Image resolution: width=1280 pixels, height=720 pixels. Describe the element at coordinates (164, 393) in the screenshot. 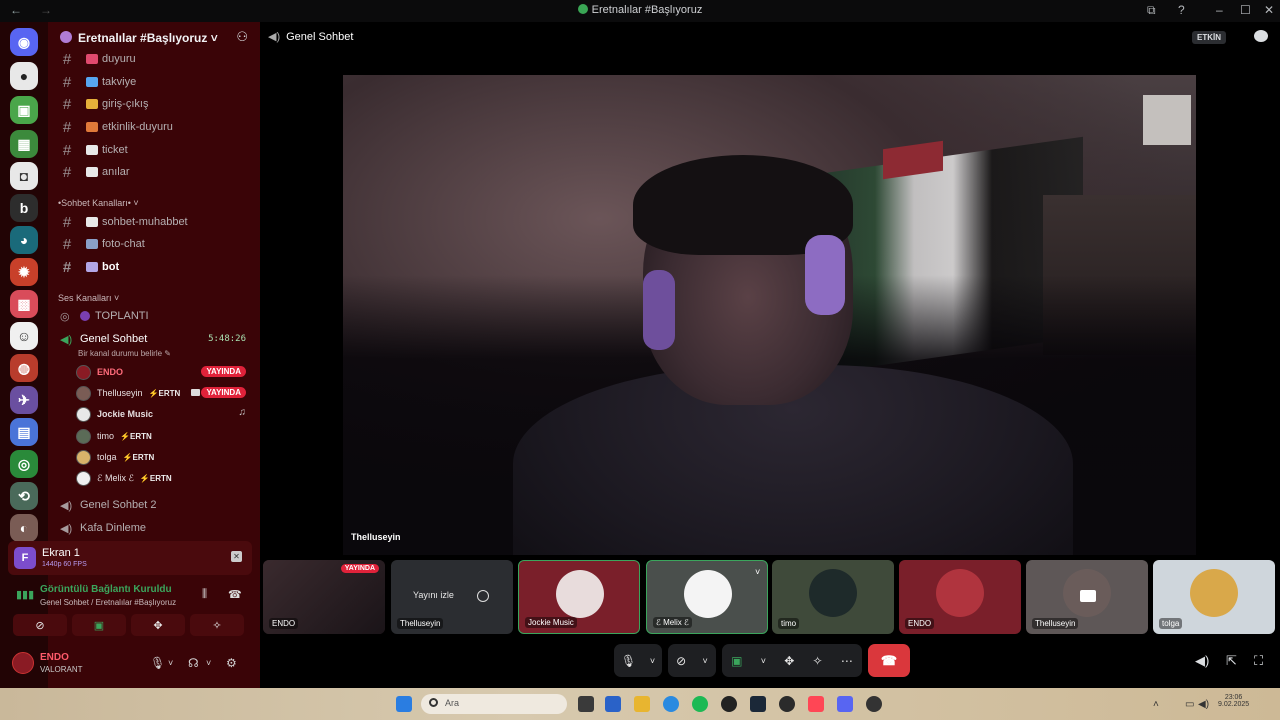

I see `voice-user-thelluseyin: Thelluseyin ⚡ERTN YAYINDA` at that location.